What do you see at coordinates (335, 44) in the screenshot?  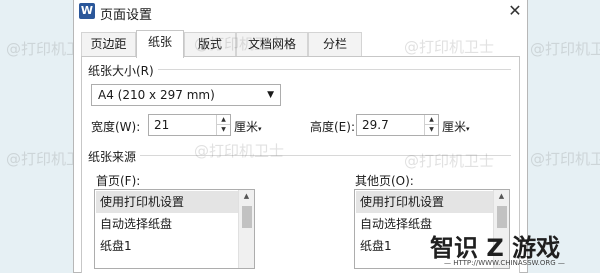 I see `tab-columns: 分栏` at bounding box center [335, 44].